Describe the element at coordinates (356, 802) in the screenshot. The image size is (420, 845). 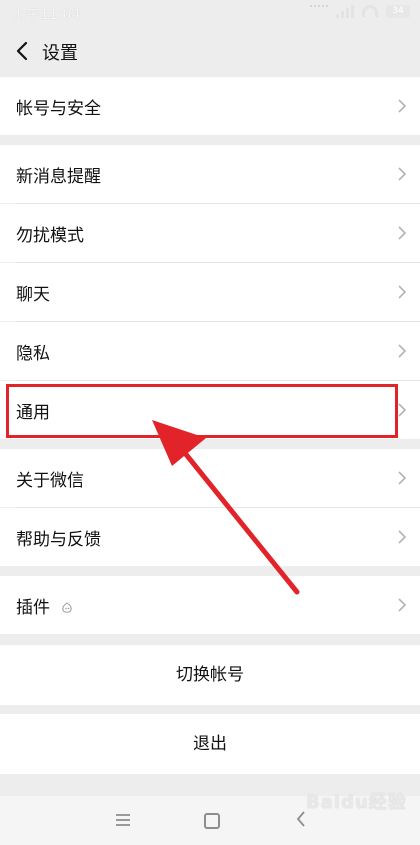
I see `watermark: Baidu经验` at that location.